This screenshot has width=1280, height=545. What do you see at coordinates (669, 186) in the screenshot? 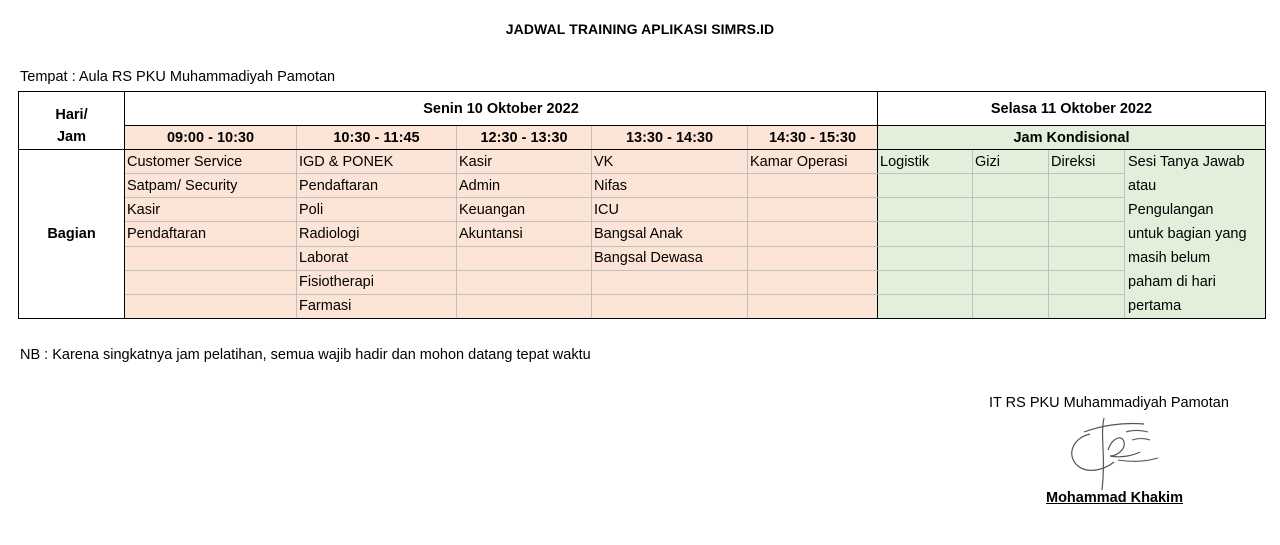
I see `table-cell: Nifas` at bounding box center [669, 186].